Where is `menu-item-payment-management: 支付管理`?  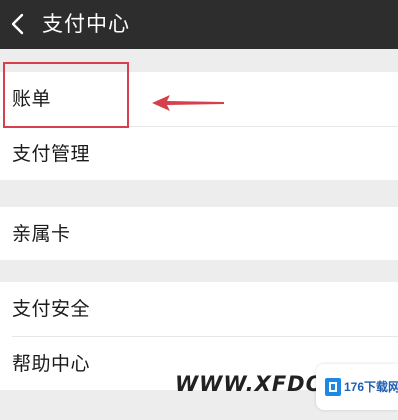
menu-item-payment-management: 支付管理 is located at coordinates (199, 154).